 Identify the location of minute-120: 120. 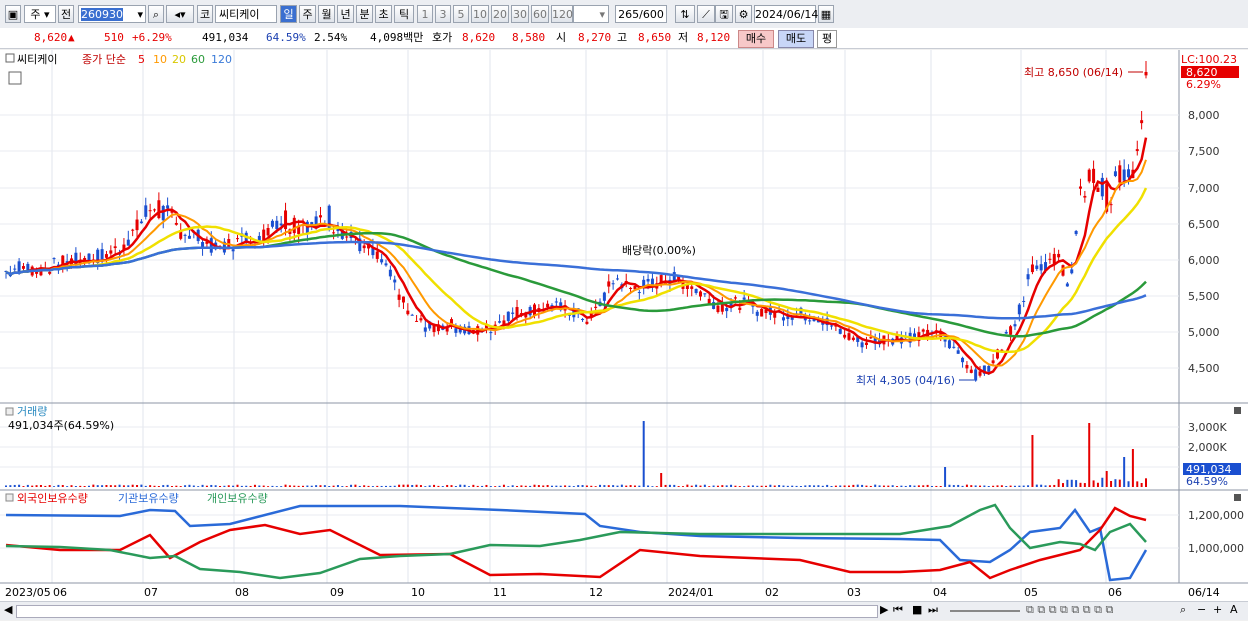
(562, 14).